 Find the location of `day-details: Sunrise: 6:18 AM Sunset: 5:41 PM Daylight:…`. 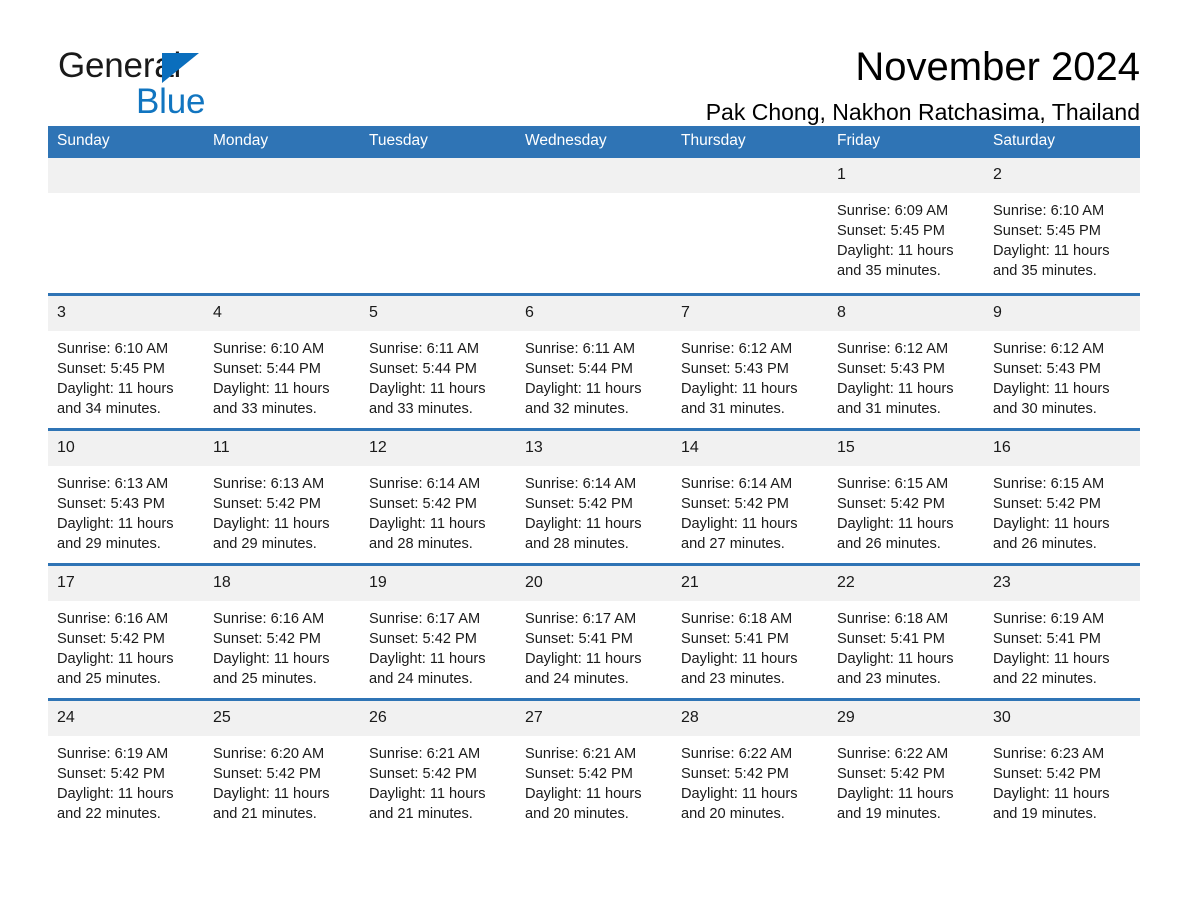

day-details: Sunrise: 6:18 AM Sunset: 5:41 PM Daylight:… is located at coordinates (906, 645).